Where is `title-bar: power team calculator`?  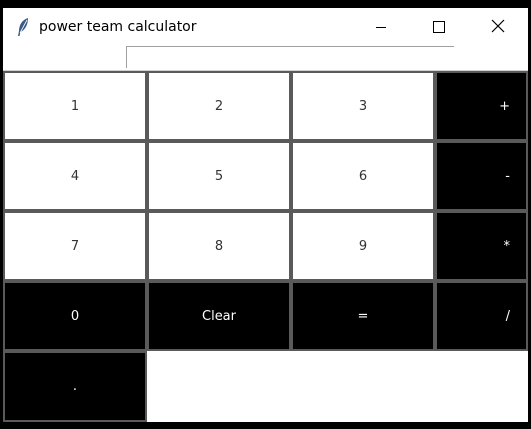
title-bar: power team calculator is located at coordinates (265, 27).